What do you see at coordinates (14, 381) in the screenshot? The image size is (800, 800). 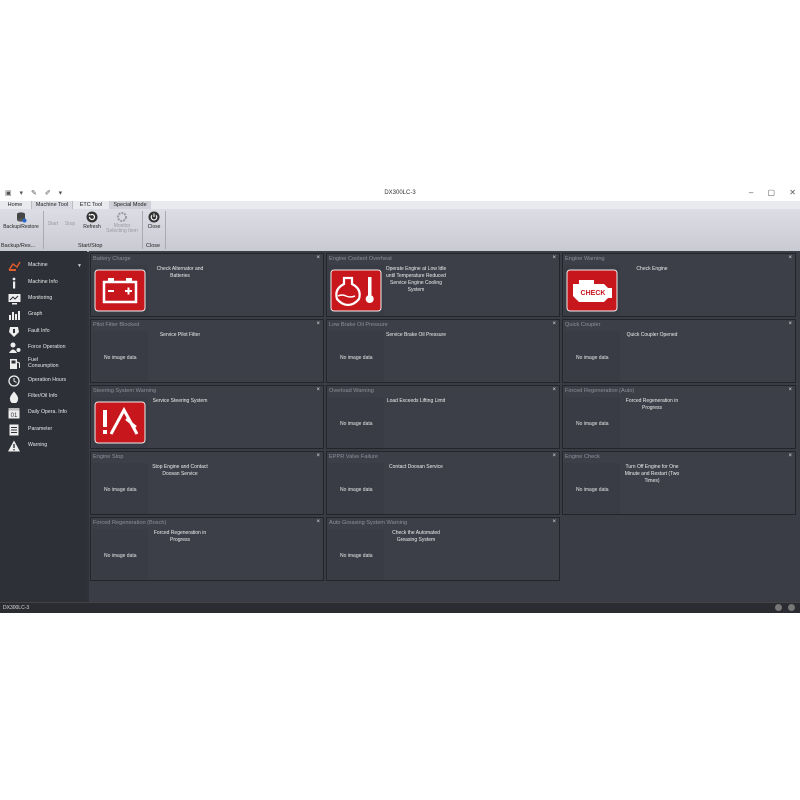 I see `clock-icon` at bounding box center [14, 381].